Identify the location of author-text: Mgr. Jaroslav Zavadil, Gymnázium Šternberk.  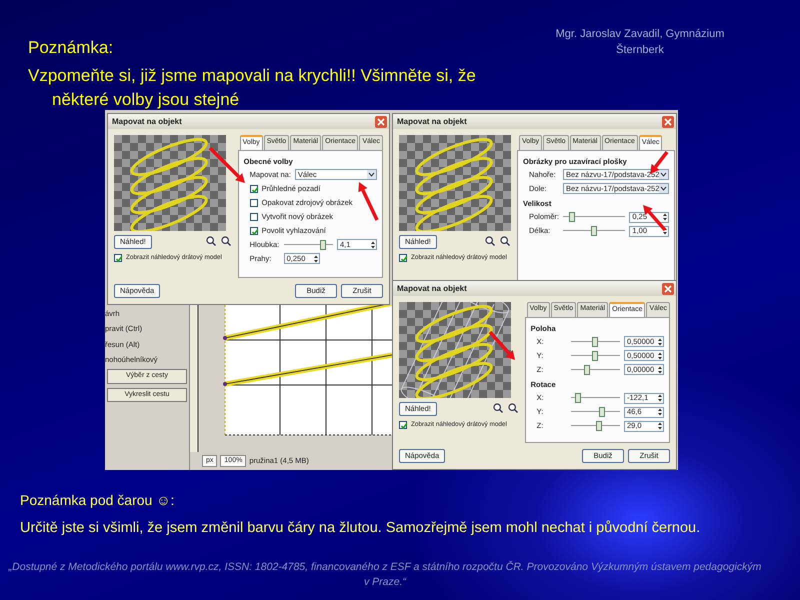
(640, 42).